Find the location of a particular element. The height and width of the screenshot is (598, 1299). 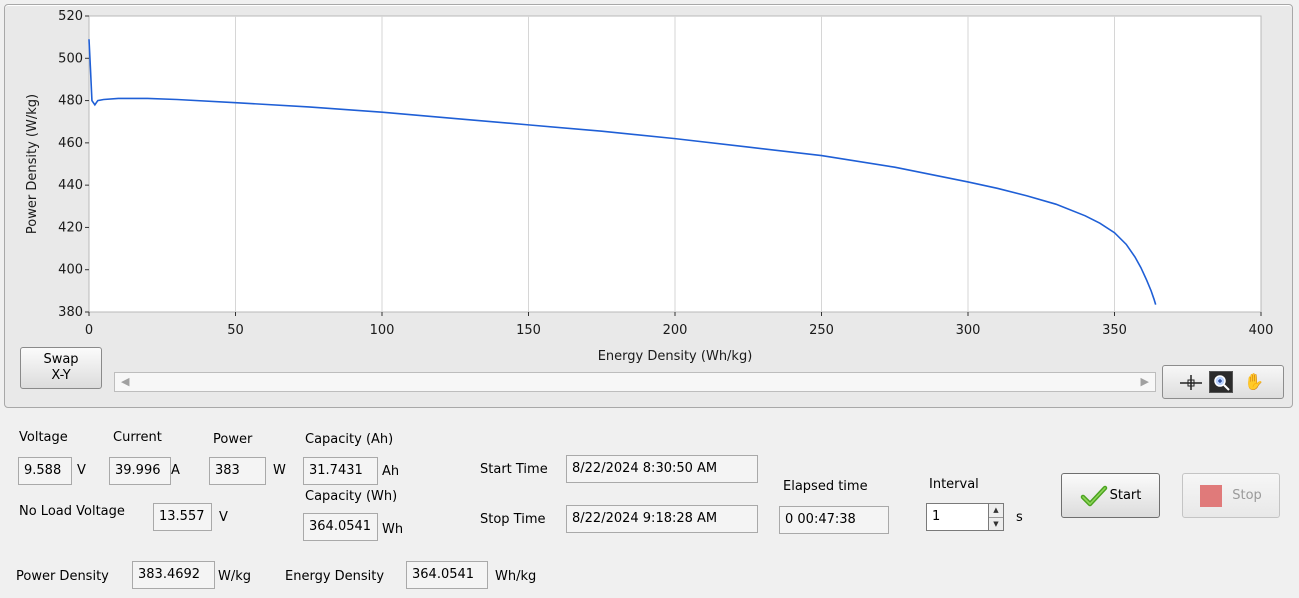

interval-unit: s is located at coordinates (1019, 517).